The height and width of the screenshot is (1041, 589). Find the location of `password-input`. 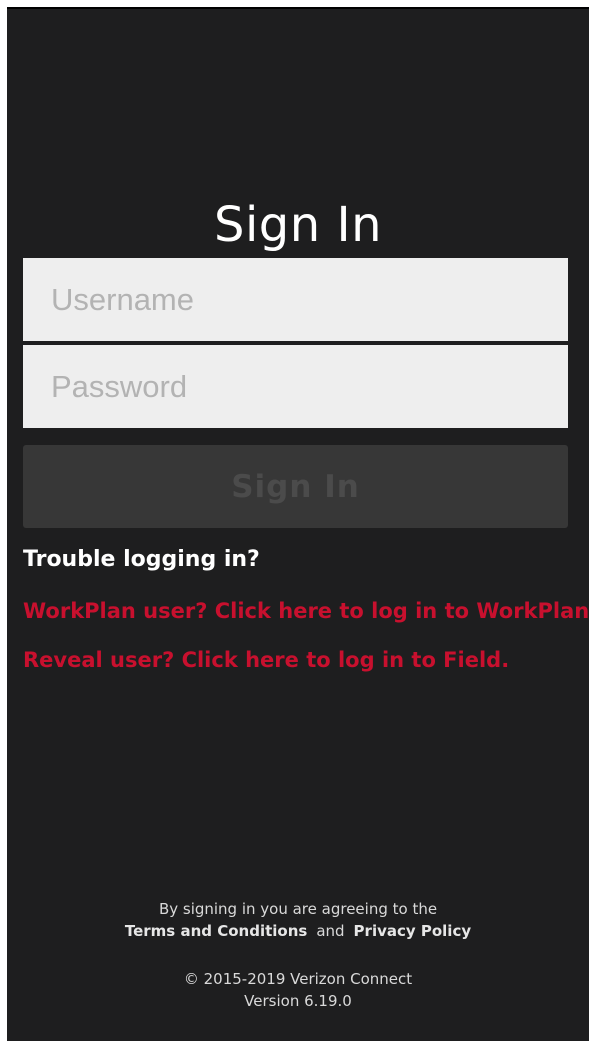

password-input is located at coordinates (295, 386).